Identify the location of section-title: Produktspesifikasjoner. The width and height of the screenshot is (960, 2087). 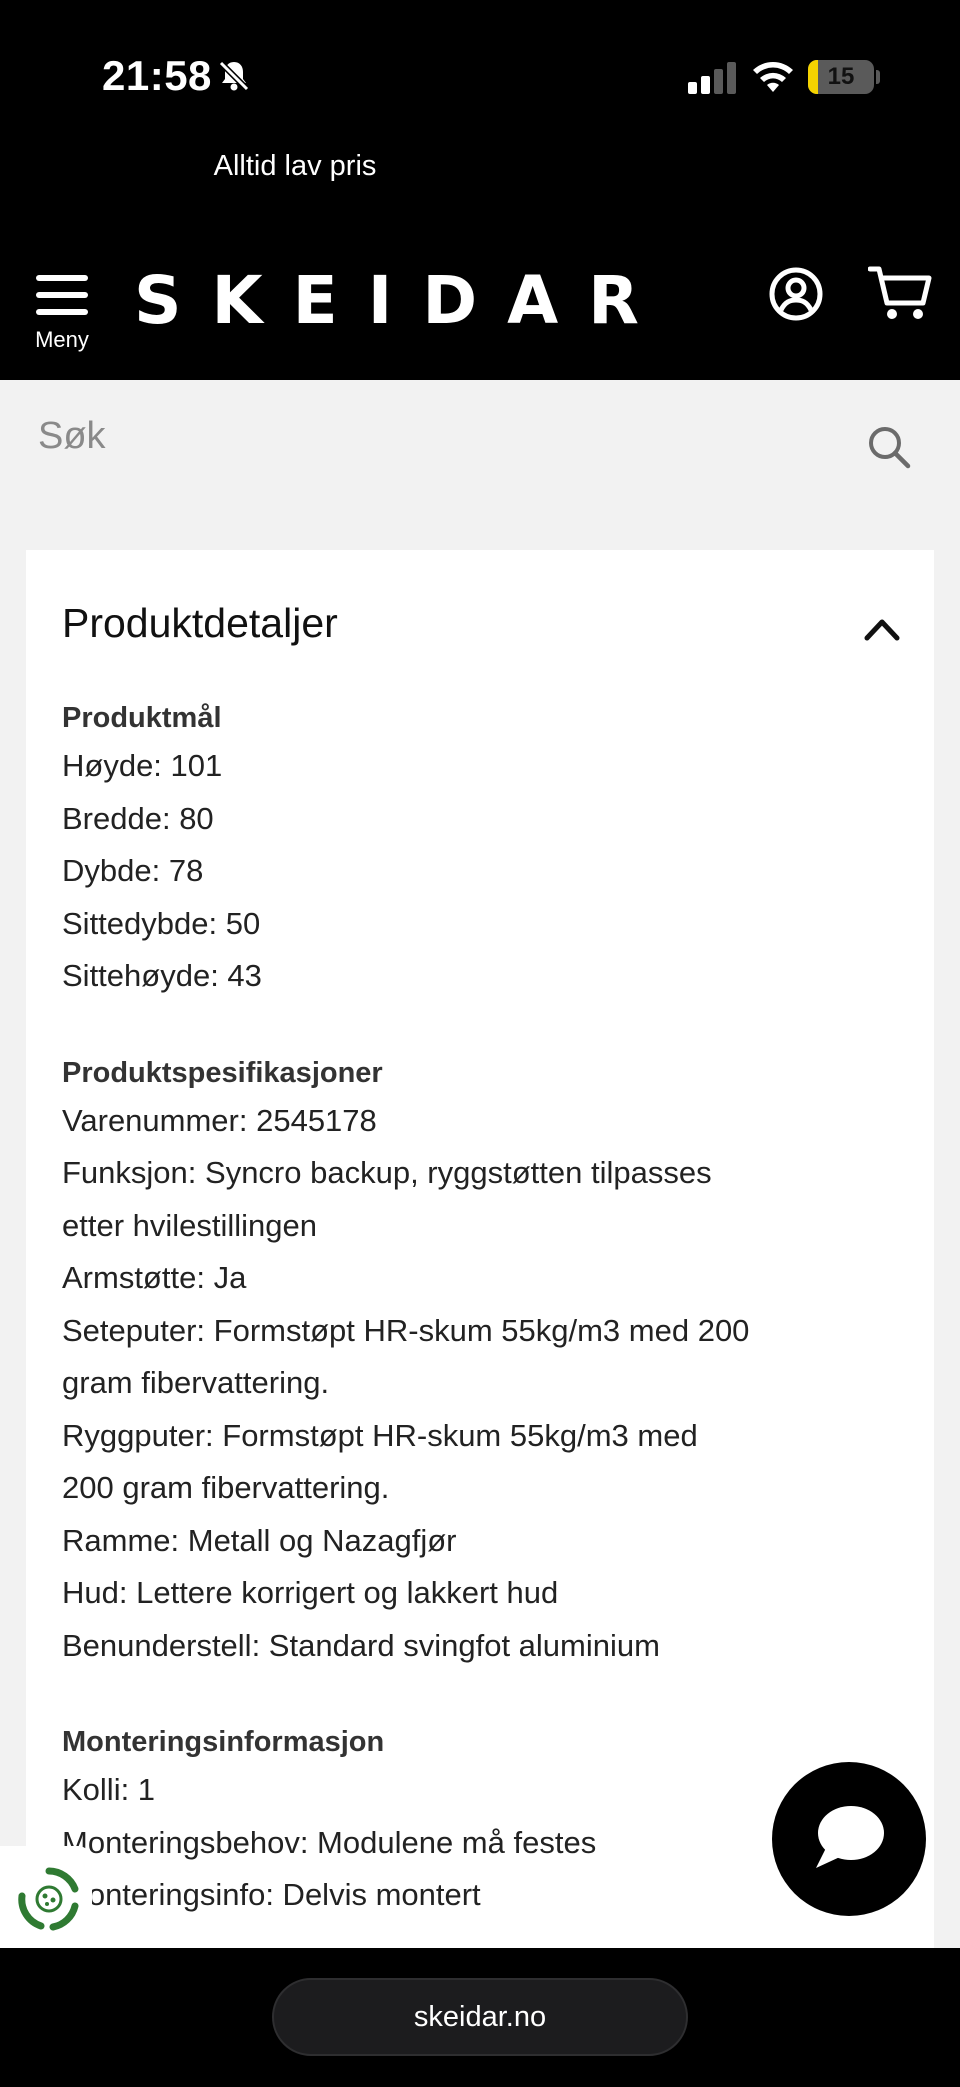
(222, 1072).